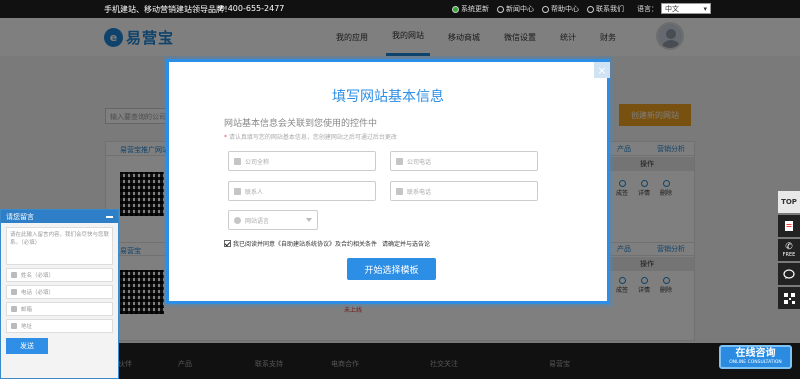 The width and height of the screenshot is (800, 379). What do you see at coordinates (302, 191) in the screenshot?
I see `contact-person-field: 联系人` at bounding box center [302, 191].